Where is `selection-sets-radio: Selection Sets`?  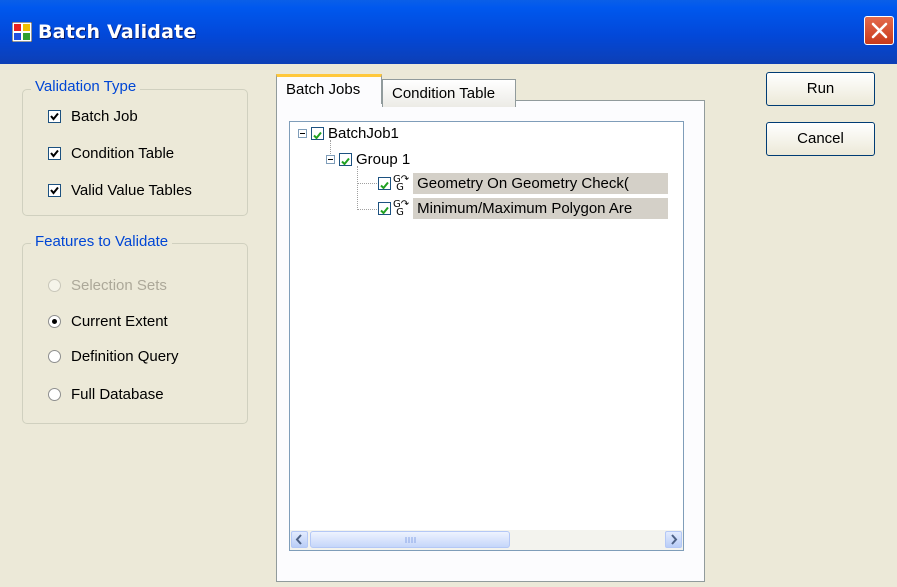
selection-sets-radio: Selection Sets is located at coordinates (107, 285).